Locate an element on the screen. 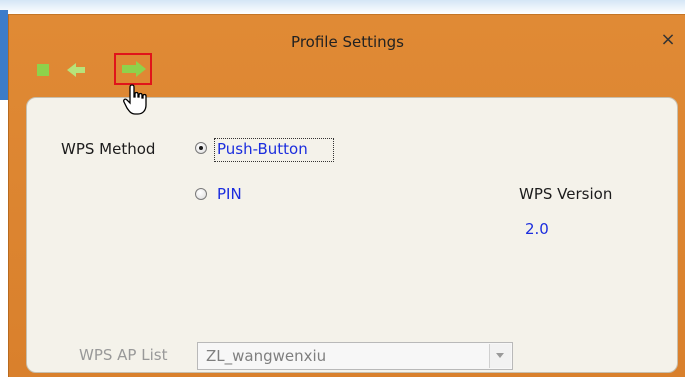 Image resolution: width=685 pixels, height=380 pixels. chevron-down-icon is located at coordinates (500, 355).